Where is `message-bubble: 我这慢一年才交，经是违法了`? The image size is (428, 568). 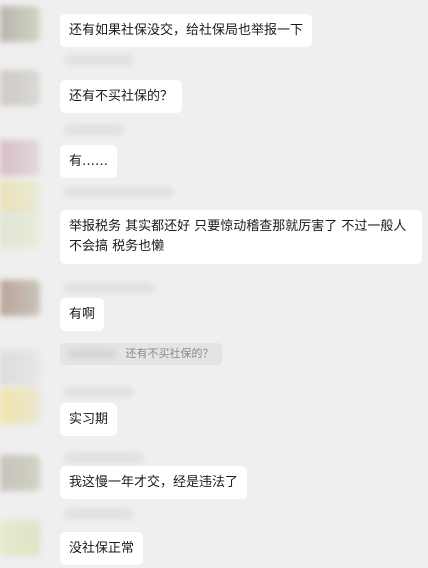 message-bubble: 我这慢一年才交，经是违法了 is located at coordinates (154, 482).